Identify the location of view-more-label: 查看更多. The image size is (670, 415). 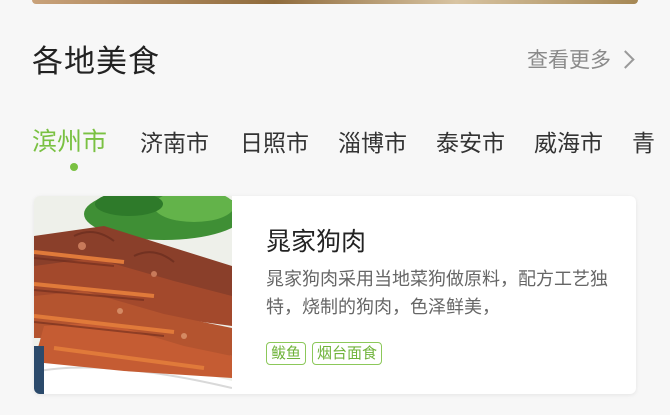
(569, 60).